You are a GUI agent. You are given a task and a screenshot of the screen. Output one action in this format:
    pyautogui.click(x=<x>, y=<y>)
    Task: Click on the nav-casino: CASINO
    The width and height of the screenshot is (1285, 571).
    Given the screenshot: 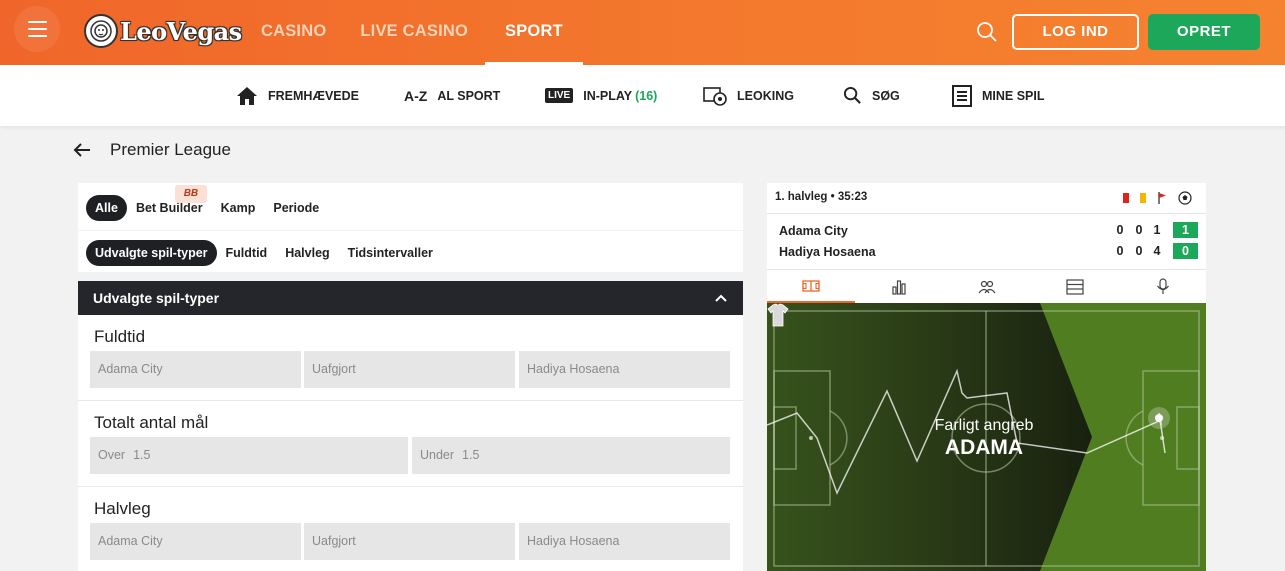 What is the action you would take?
    pyautogui.click(x=293, y=32)
    